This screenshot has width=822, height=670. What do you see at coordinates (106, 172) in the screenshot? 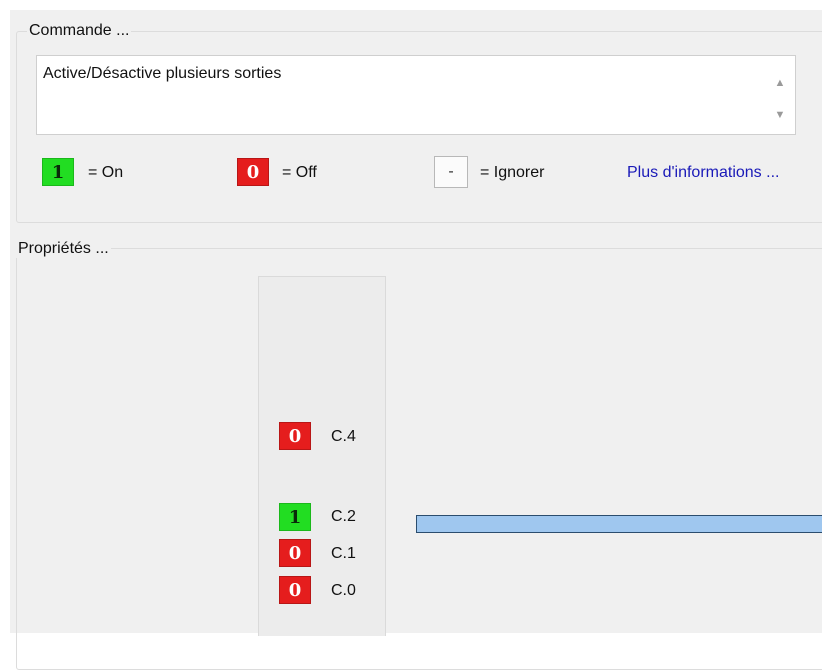
I see `legend-on-label: = On` at bounding box center [106, 172].